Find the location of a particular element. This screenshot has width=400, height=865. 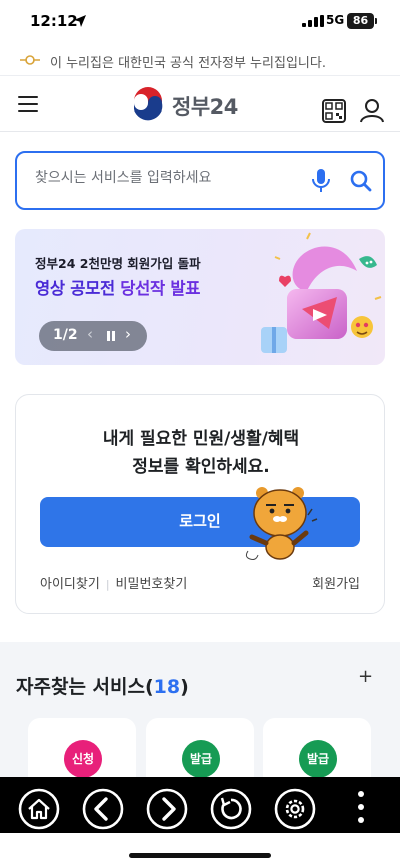

search-icon is located at coordinates (361, 181).